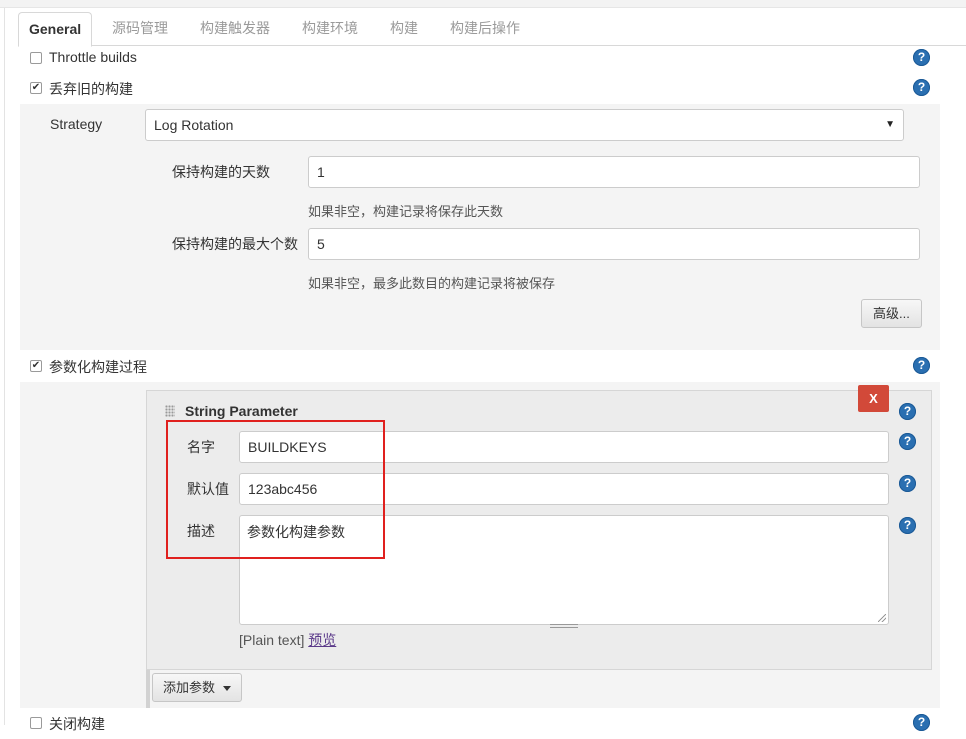  What do you see at coordinates (479, 59) in the screenshot?
I see `option-throttle-builds: Throttle builds` at bounding box center [479, 59].